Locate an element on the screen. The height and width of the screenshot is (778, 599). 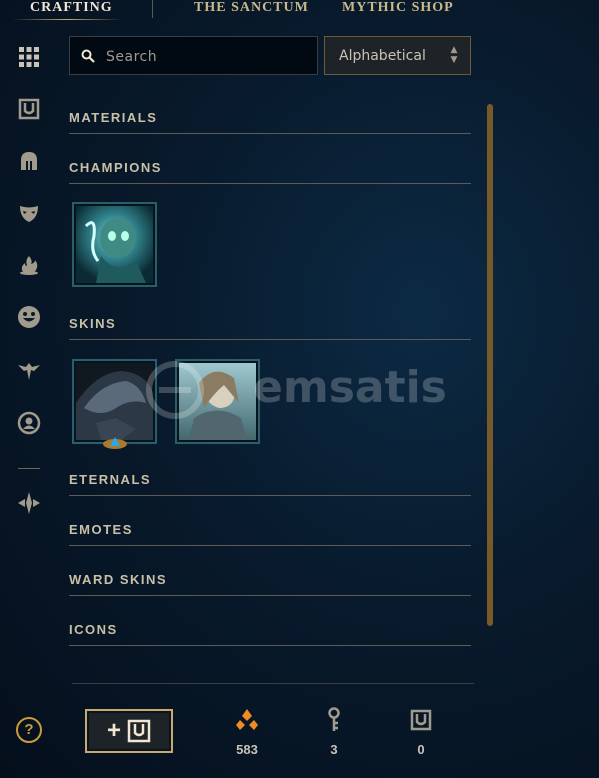
tab-crafting: CRAFTING is located at coordinates (71, 8).